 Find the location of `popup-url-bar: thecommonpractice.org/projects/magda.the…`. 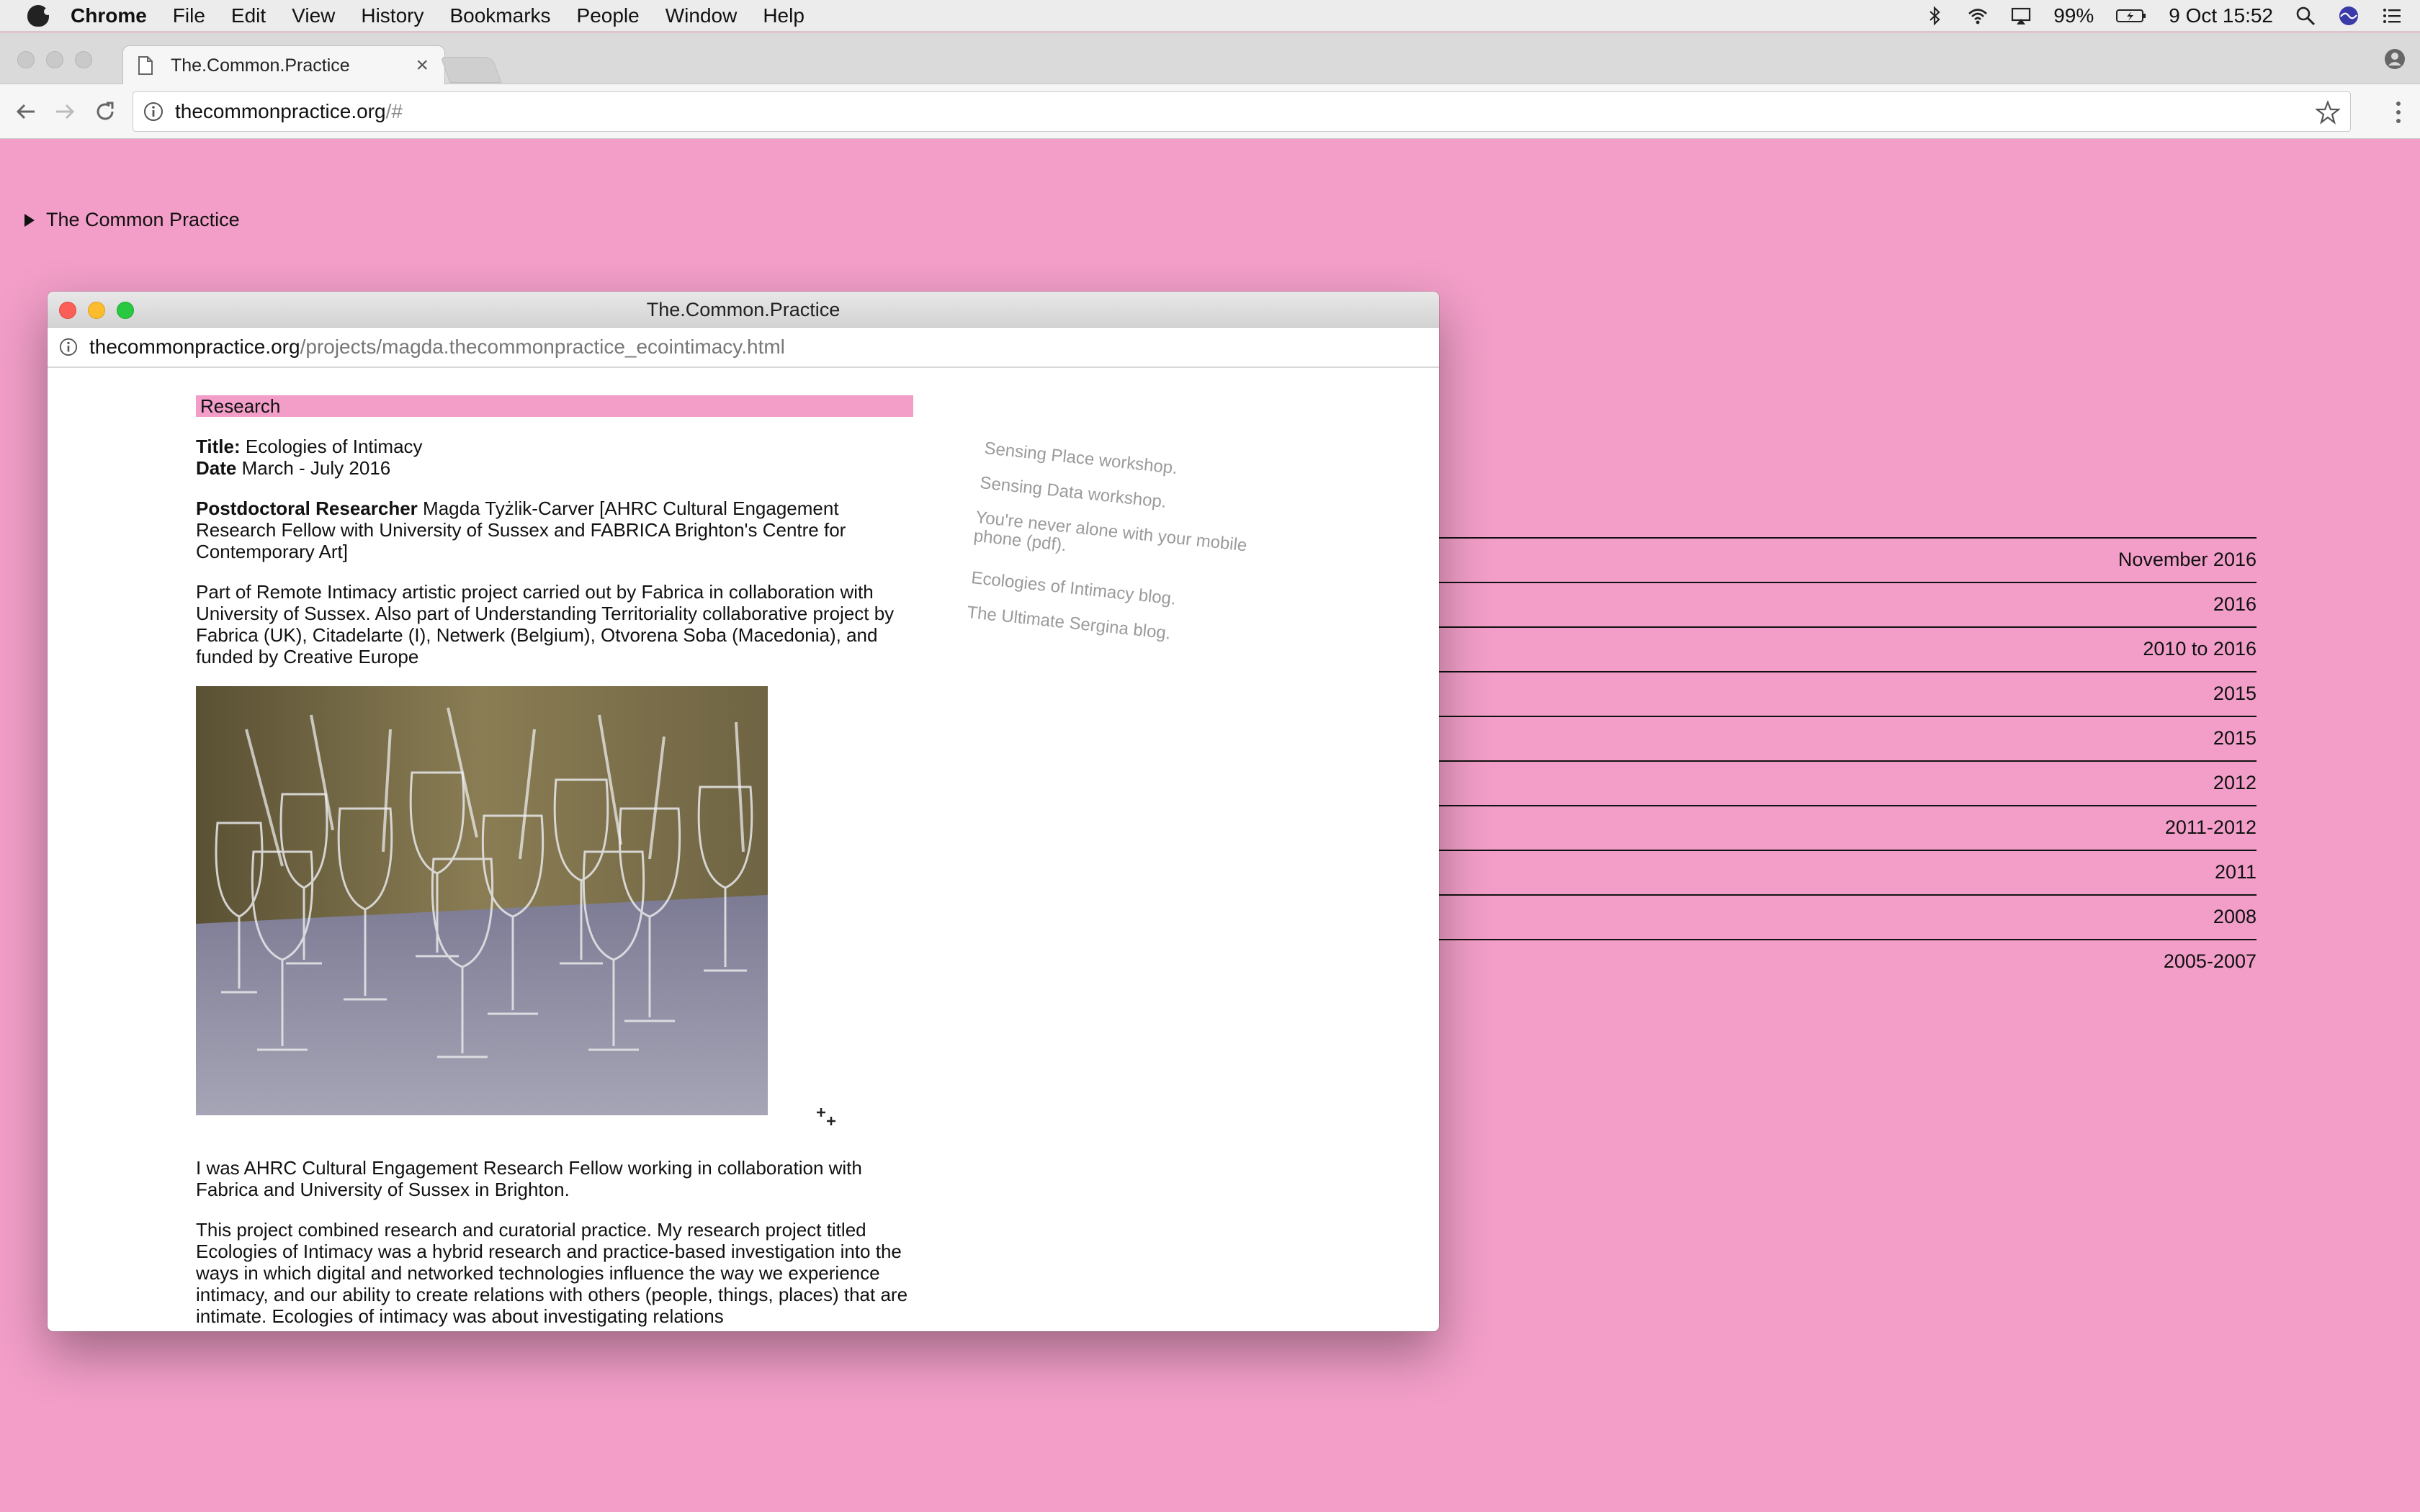

popup-url-bar: thecommonpractice.org/projects/magda.the… is located at coordinates (743, 348).